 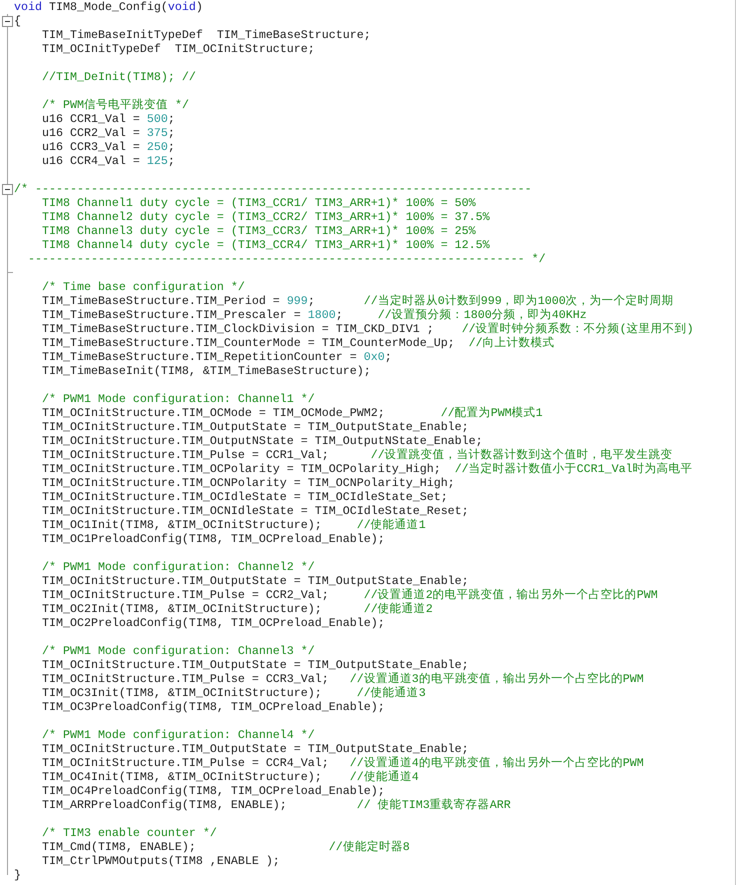 What do you see at coordinates (233, 693) in the screenshot?
I see `code-line: TIM_OC3Init(TIM8, &TIM_OCInitStructure); //使能通道3` at bounding box center [233, 693].